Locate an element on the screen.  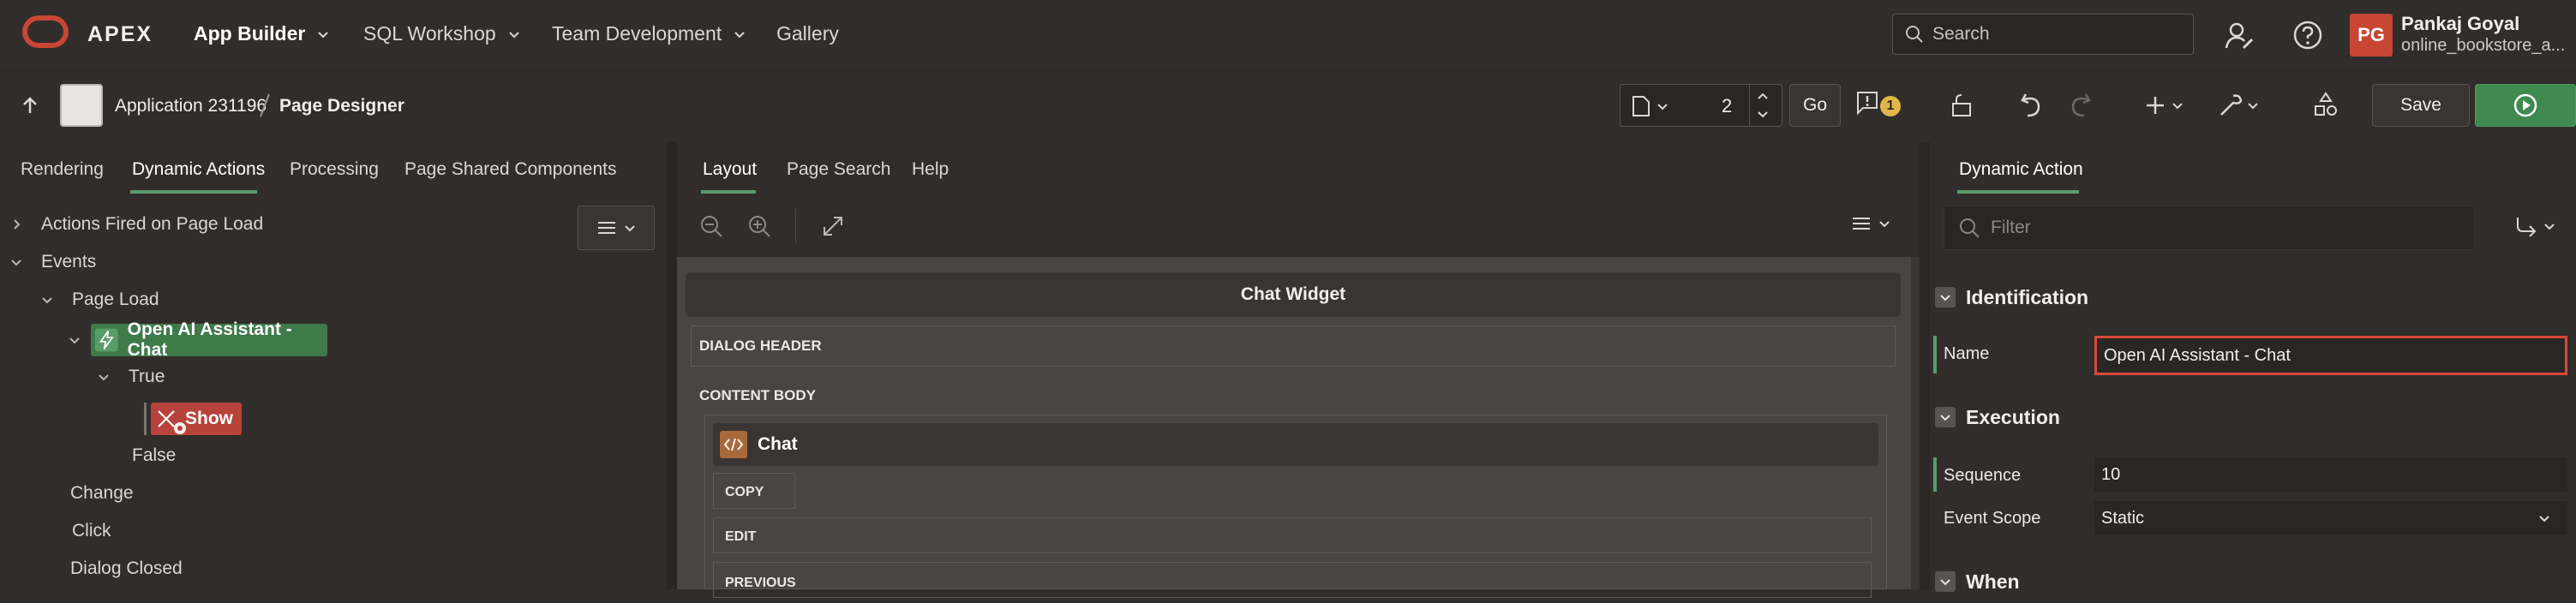
tree-label-true: True is located at coordinates (147, 377).